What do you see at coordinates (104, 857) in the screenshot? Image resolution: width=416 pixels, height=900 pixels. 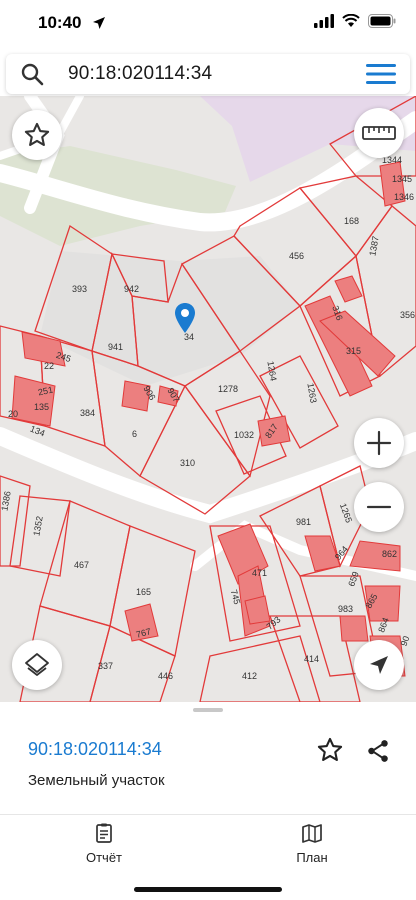 I see `tab-report-label: Отчёт` at bounding box center [104, 857].